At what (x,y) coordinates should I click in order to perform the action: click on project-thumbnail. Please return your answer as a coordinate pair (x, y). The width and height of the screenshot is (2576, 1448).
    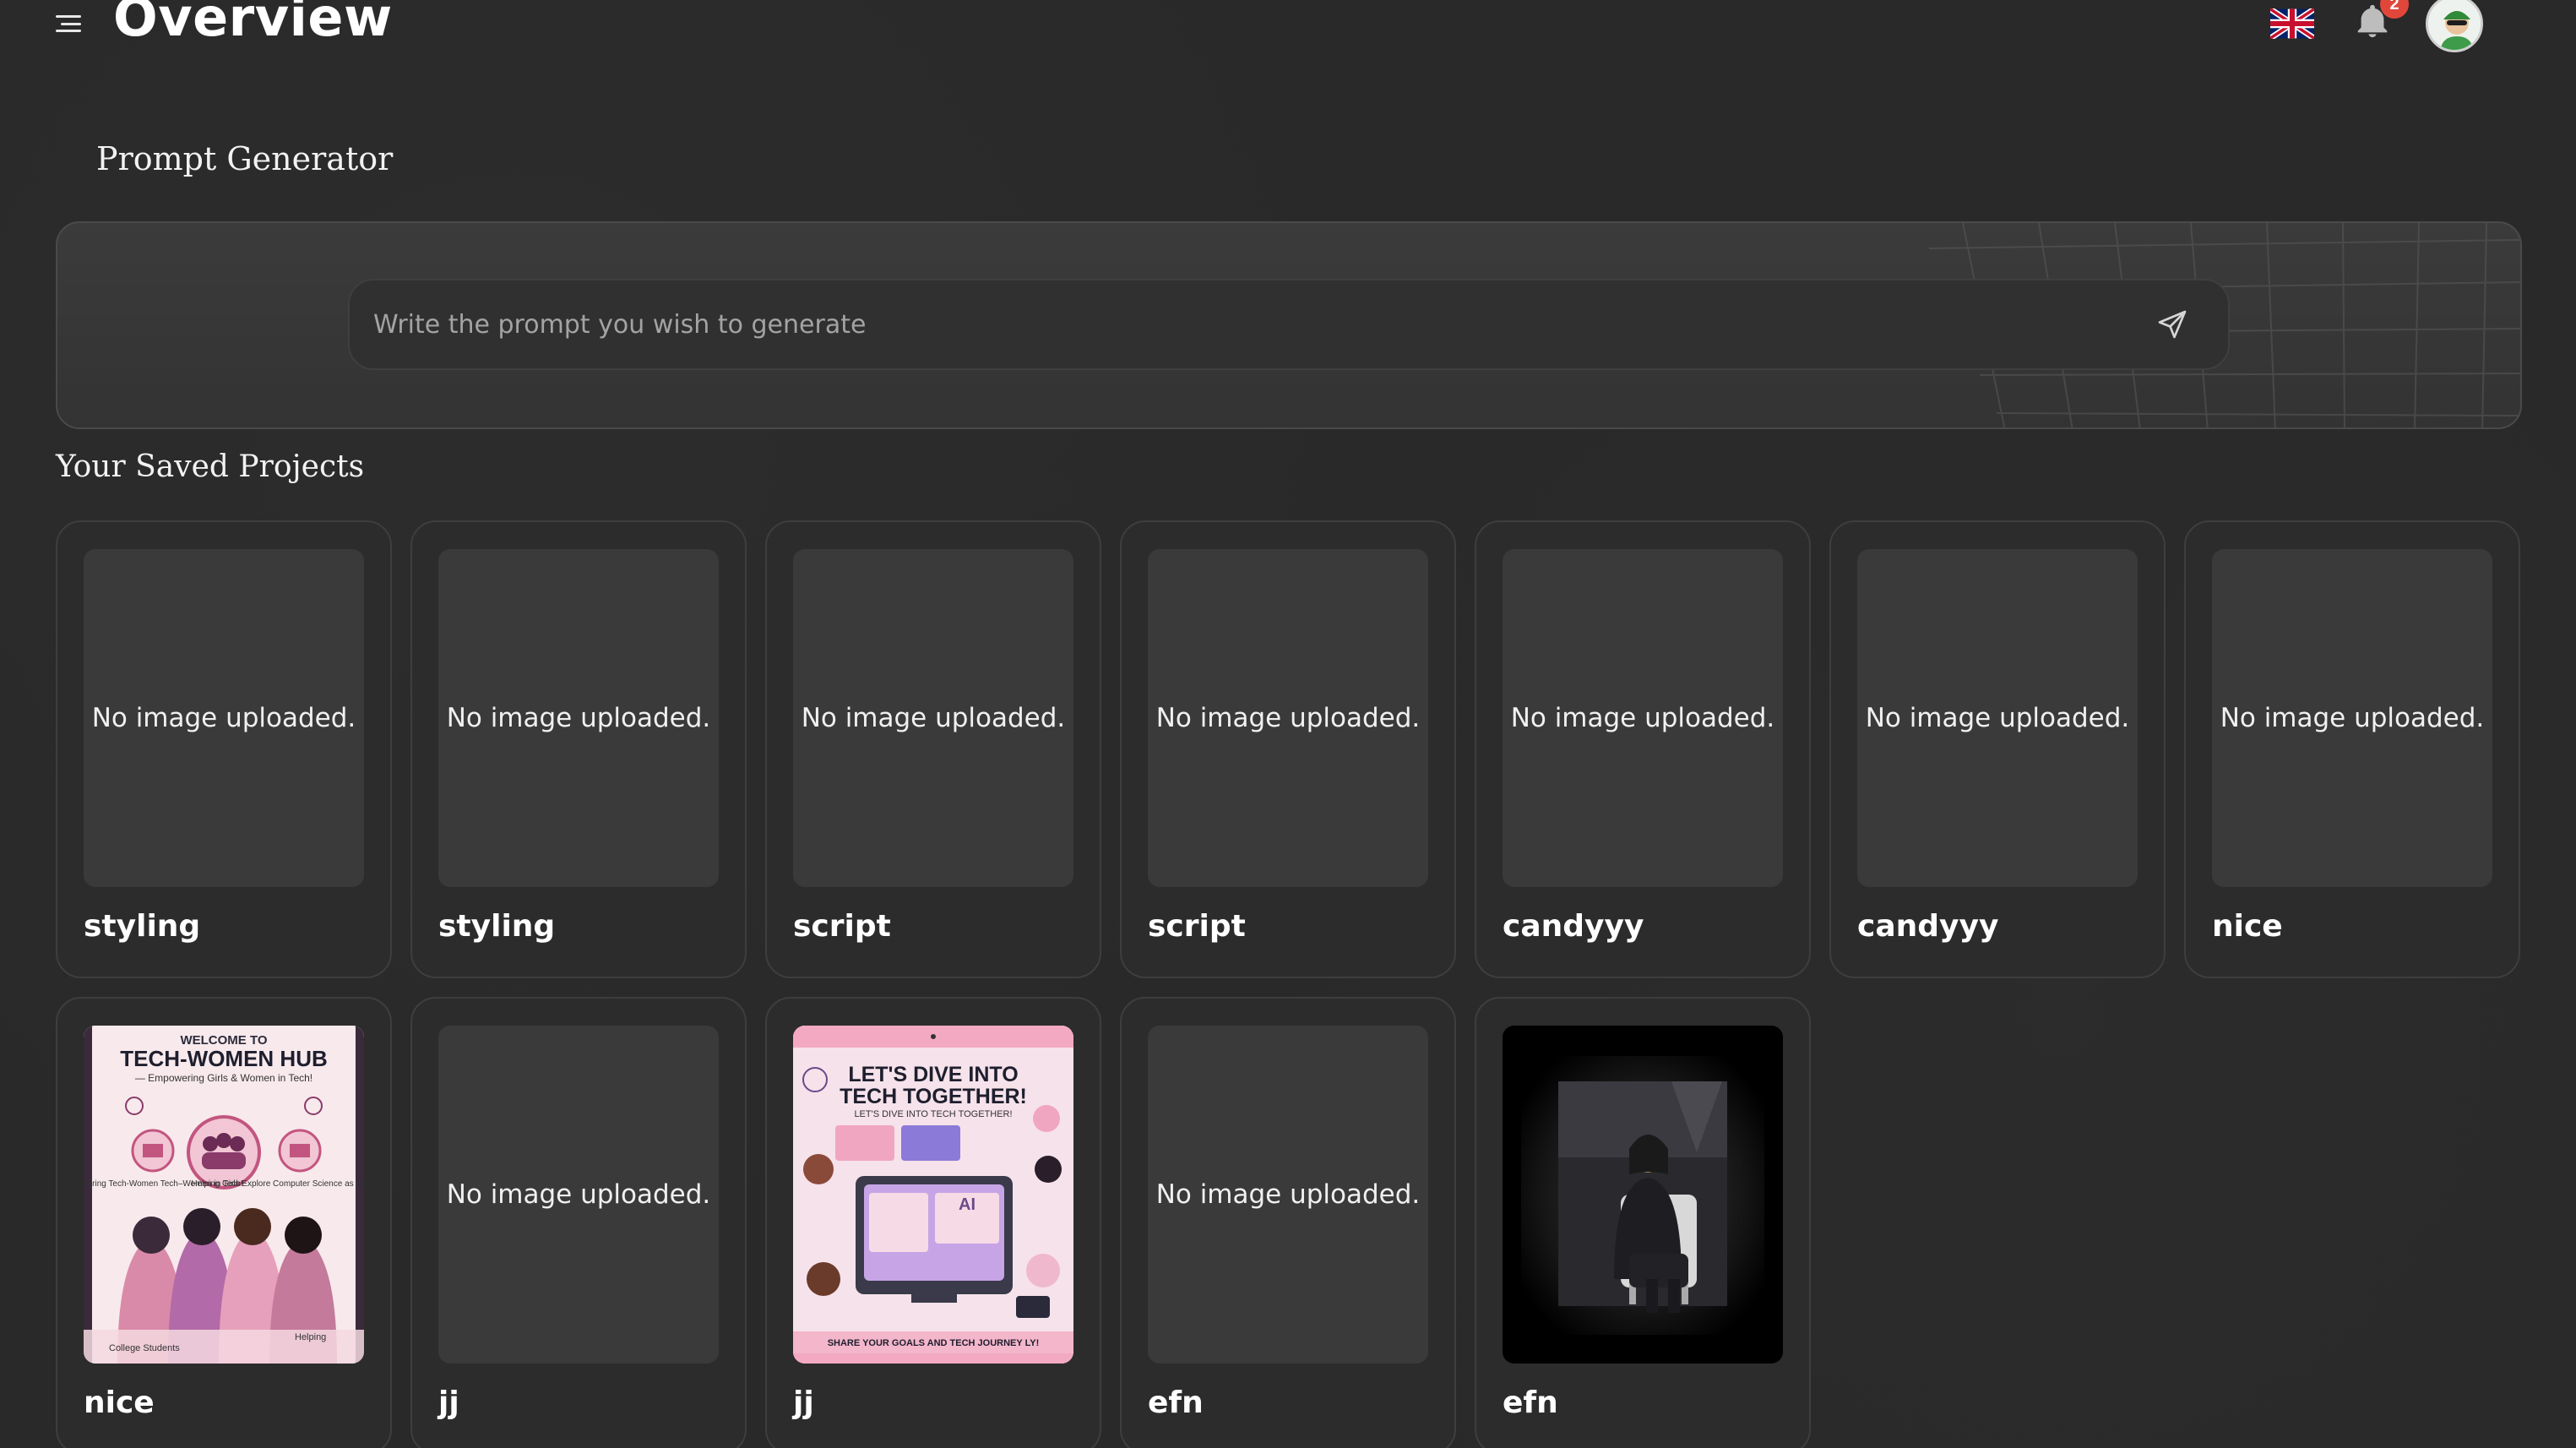
    Looking at the image, I should click on (1643, 1195).